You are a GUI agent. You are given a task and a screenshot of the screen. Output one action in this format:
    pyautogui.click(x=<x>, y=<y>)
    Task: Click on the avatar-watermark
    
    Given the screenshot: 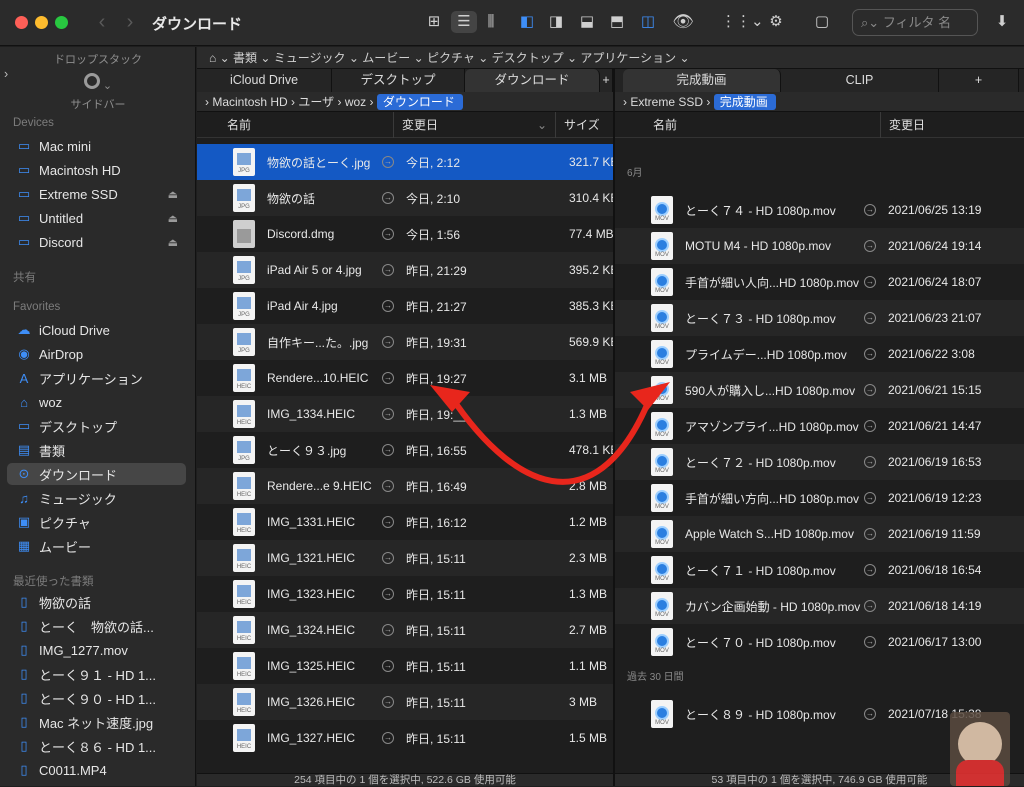 What is the action you would take?
    pyautogui.click(x=980, y=749)
    